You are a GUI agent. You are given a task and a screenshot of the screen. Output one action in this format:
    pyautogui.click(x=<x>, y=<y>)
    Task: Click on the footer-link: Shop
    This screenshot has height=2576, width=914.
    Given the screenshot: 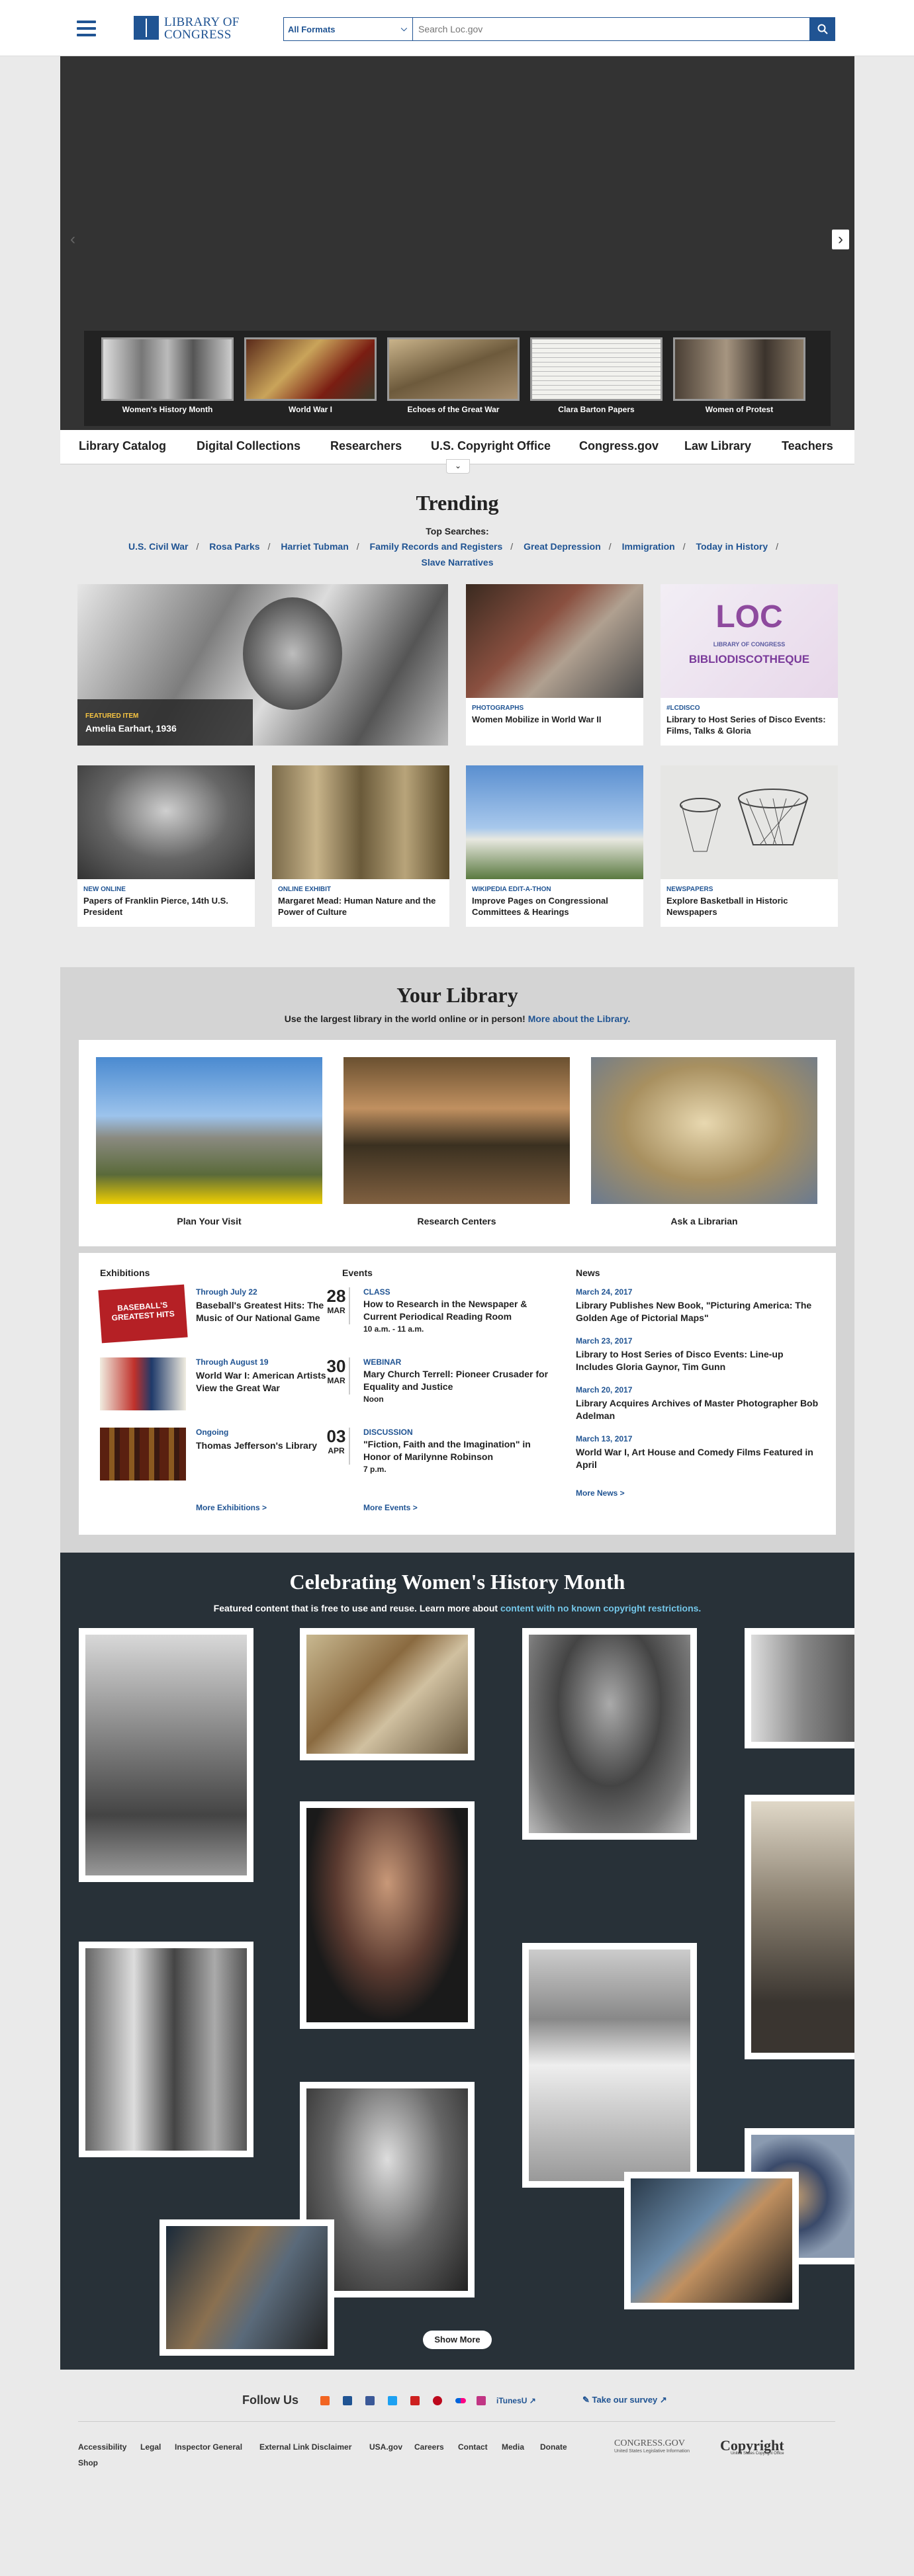 What is the action you would take?
    pyautogui.click(x=88, y=2463)
    